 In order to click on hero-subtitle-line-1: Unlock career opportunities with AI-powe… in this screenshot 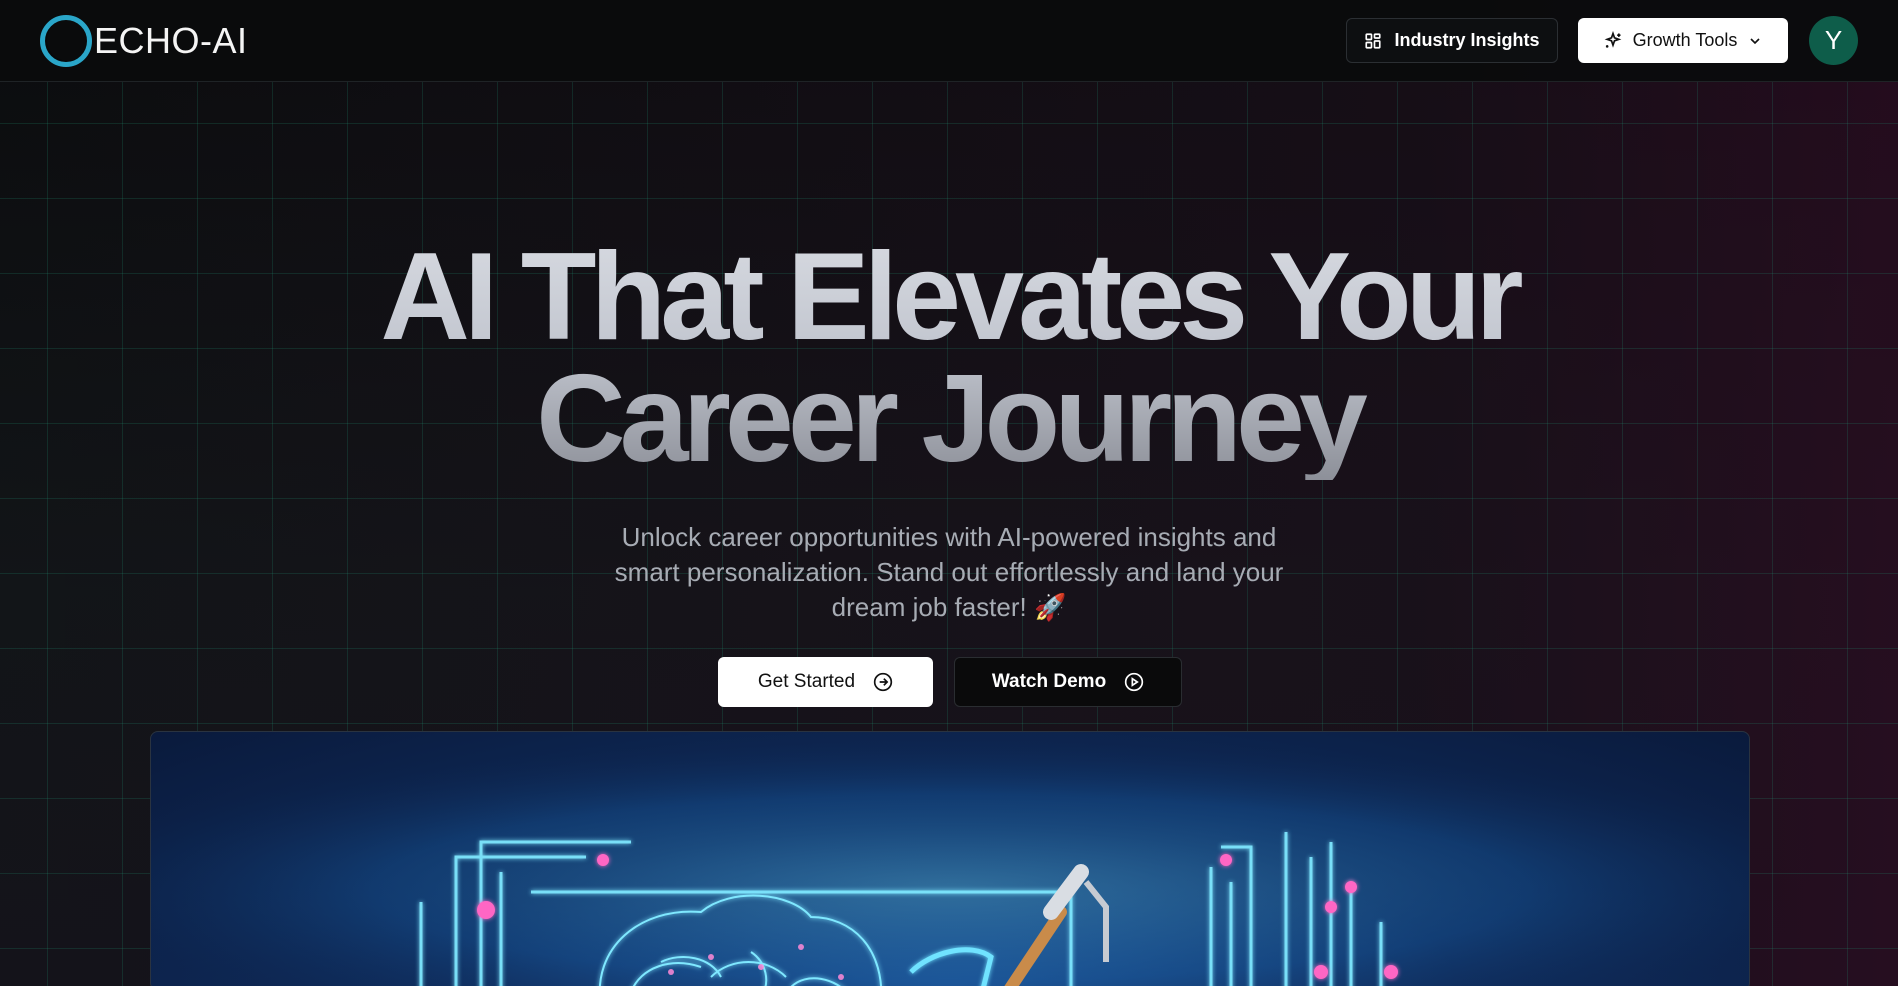, I will do `click(949, 537)`.